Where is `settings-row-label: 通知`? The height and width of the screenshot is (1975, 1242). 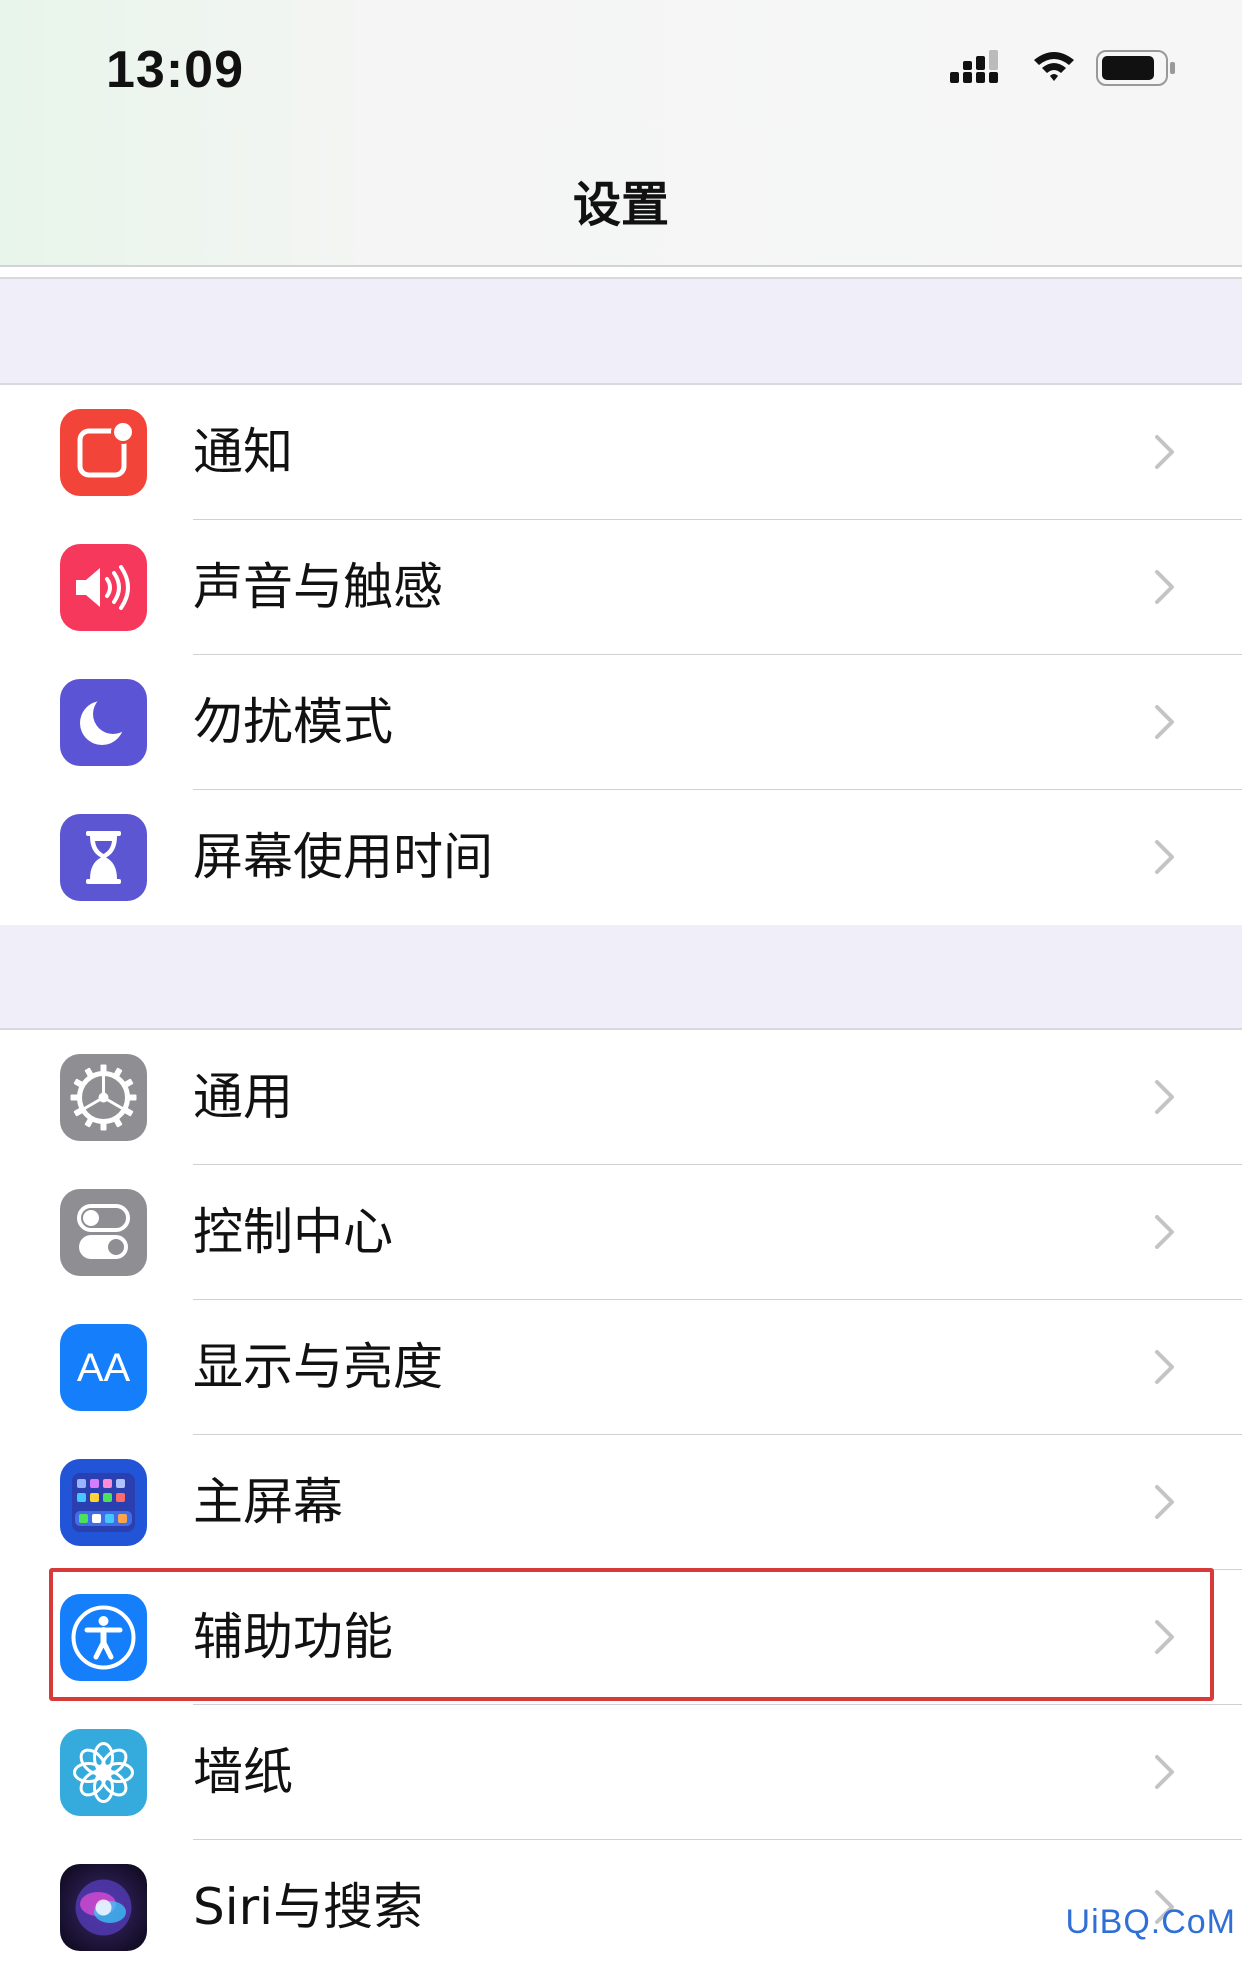 settings-row-label: 通知 is located at coordinates (243, 452).